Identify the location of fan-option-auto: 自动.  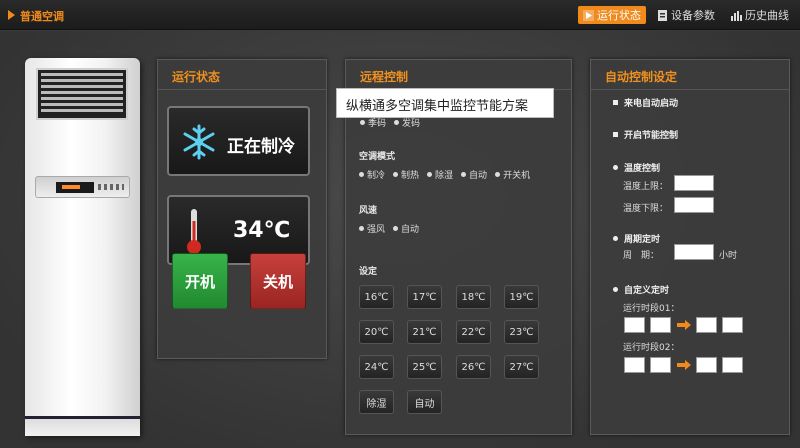
(406, 228).